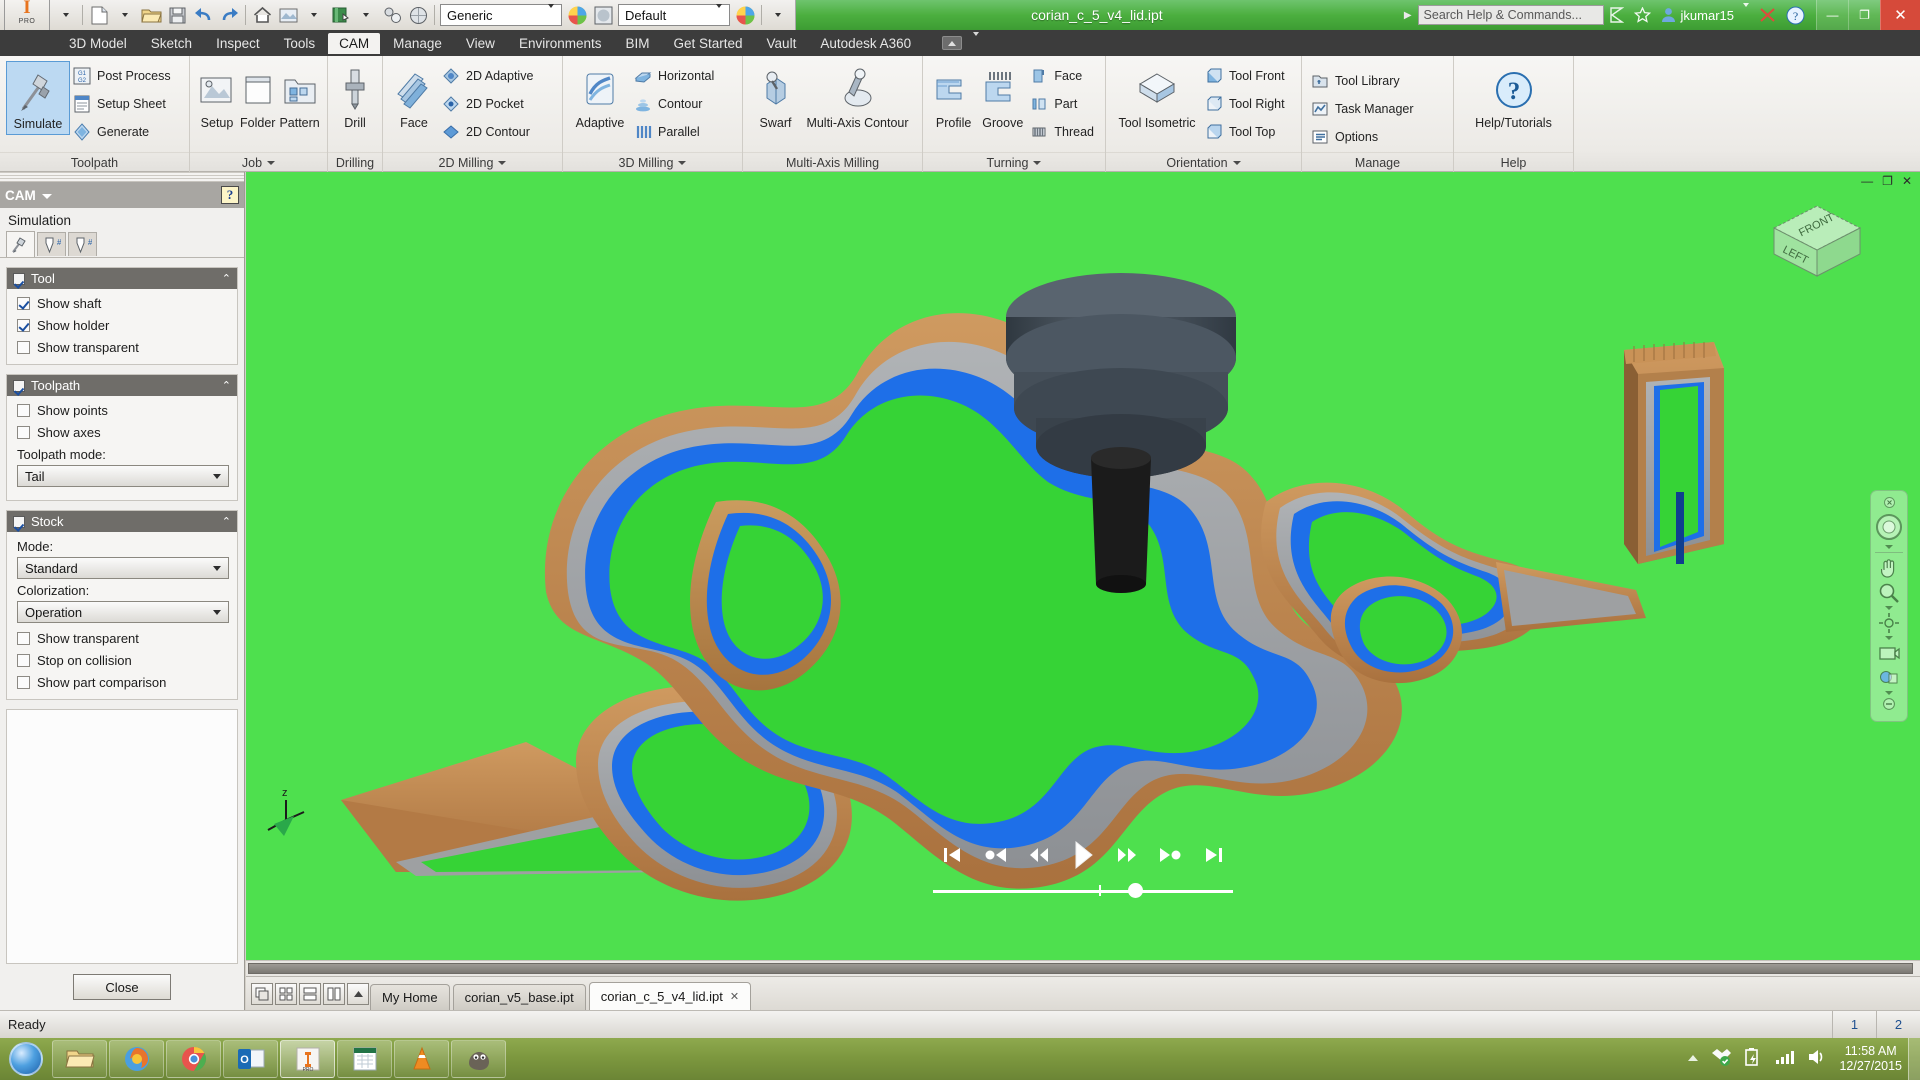 This screenshot has height=1080, width=1920. Describe the element at coordinates (1767, 15) in the screenshot. I see `exchange-apps-icon` at that location.